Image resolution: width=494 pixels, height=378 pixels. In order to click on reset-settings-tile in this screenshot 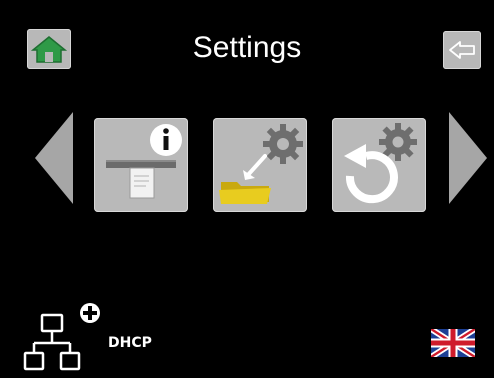, I will do `click(379, 165)`.